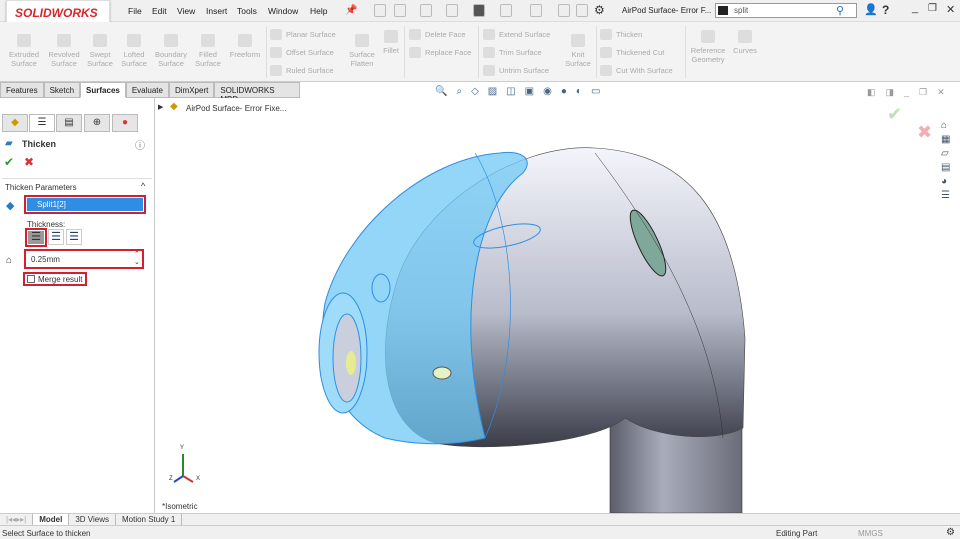 The width and height of the screenshot is (960, 539). Describe the element at coordinates (58, 12) in the screenshot. I see `solidworks-logo: SOLIDWORKS` at that location.